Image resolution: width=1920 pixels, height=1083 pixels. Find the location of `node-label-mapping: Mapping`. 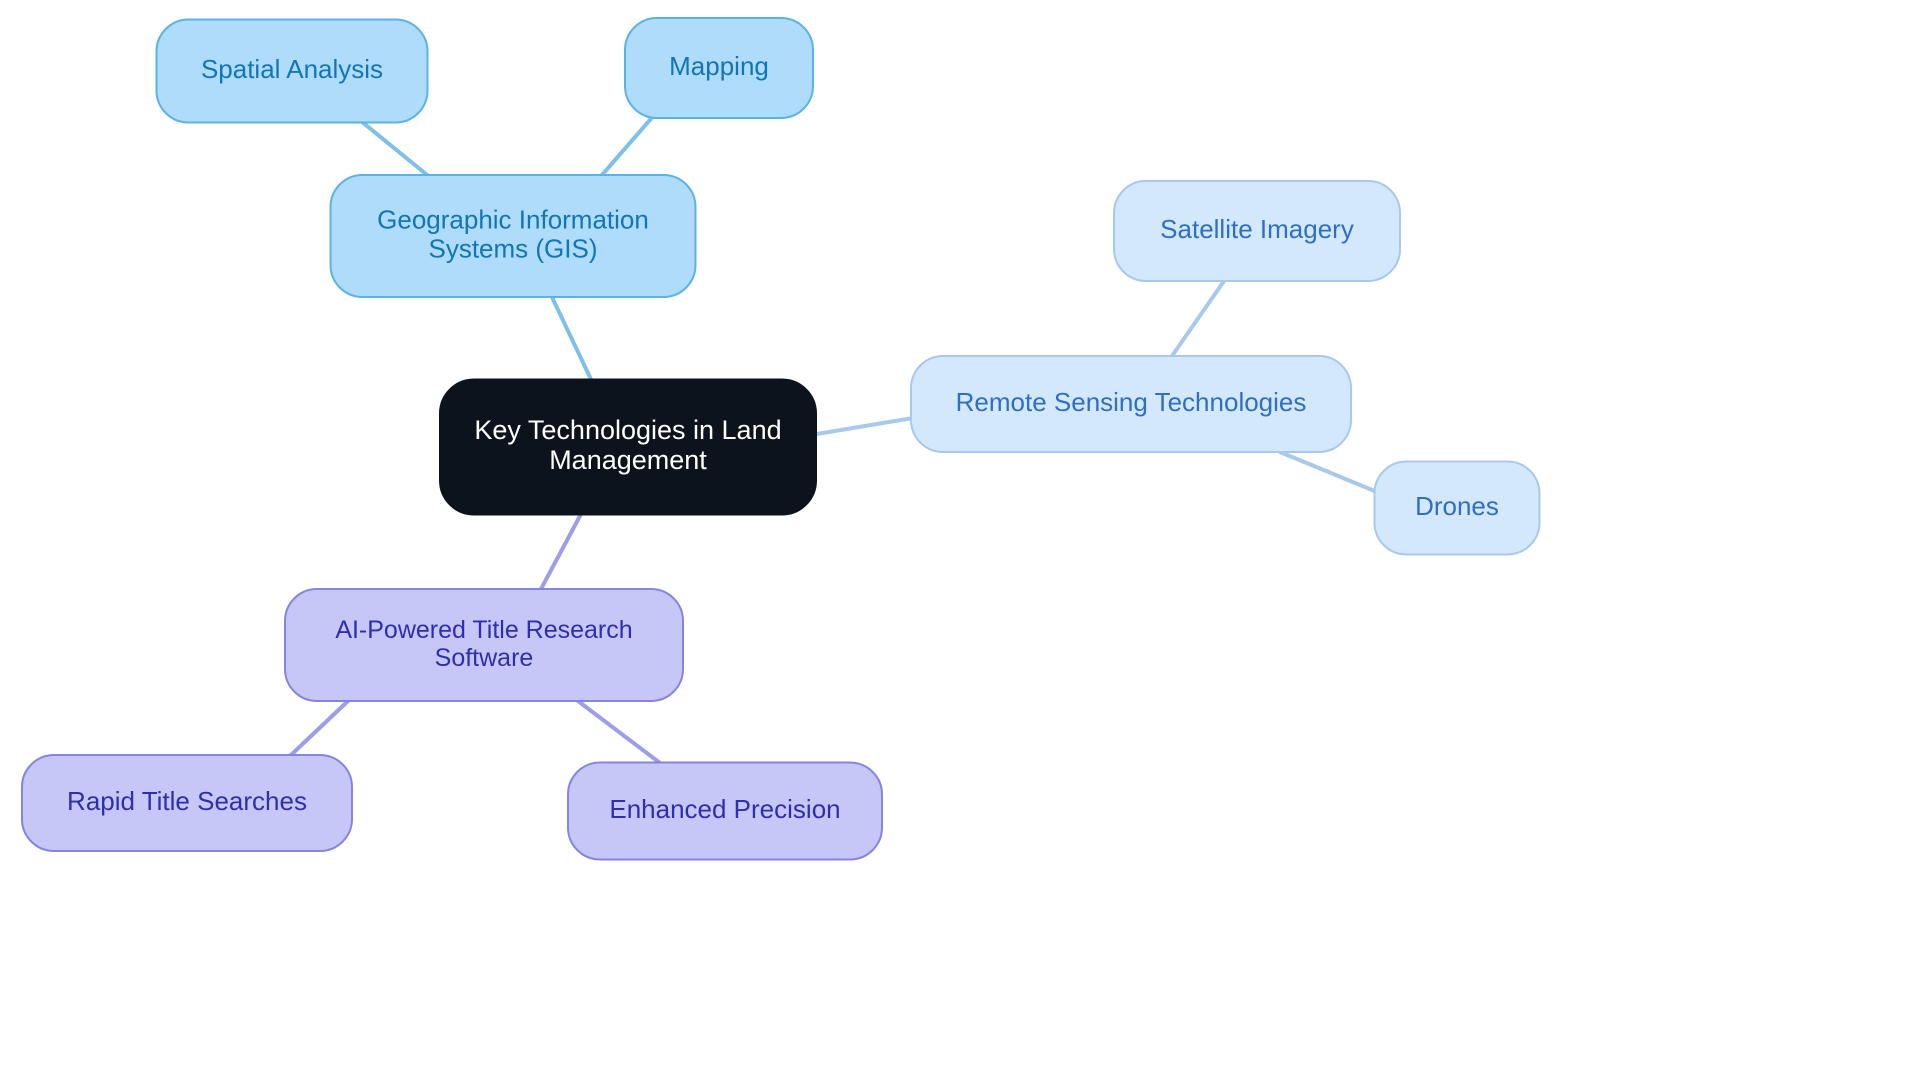

node-label-mapping: Mapping is located at coordinates (719, 66).